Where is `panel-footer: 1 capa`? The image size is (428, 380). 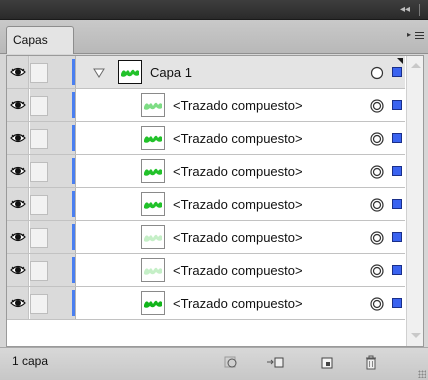
panel-footer: 1 capa is located at coordinates (214, 363).